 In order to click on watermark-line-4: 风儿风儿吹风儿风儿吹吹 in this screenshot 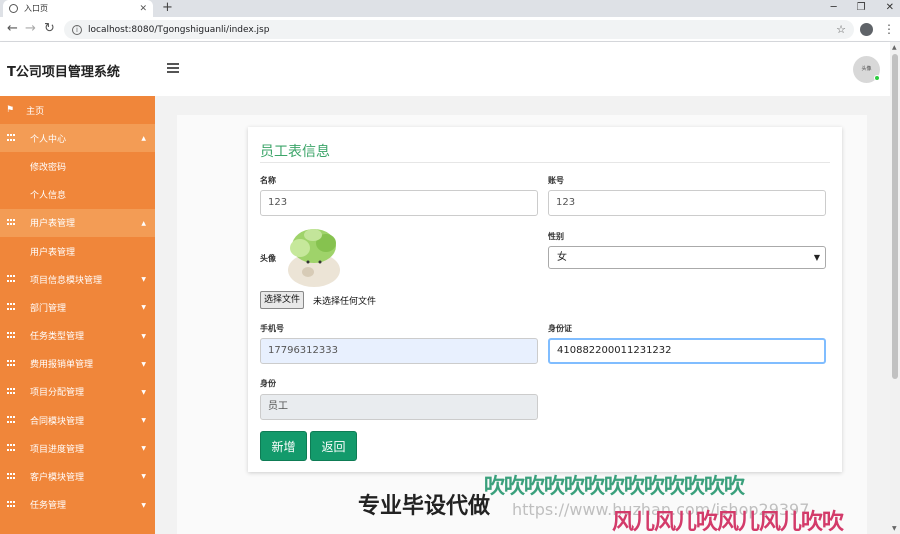, I will do `click(728, 522)`.